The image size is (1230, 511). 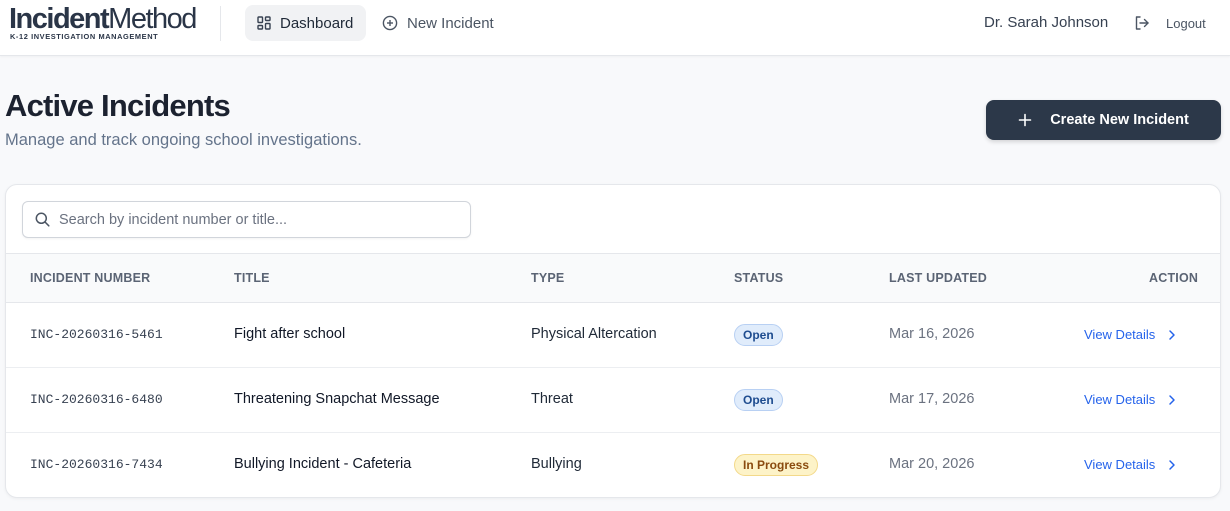 I want to click on logout-icon, so click(x=1142, y=23).